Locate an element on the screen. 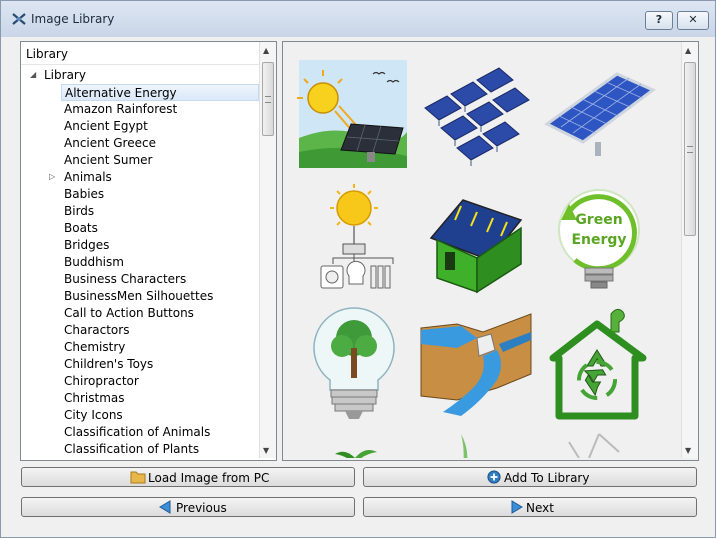 This screenshot has height=538, width=716. tree-item: Ancient Egypt is located at coordinates (140, 126).